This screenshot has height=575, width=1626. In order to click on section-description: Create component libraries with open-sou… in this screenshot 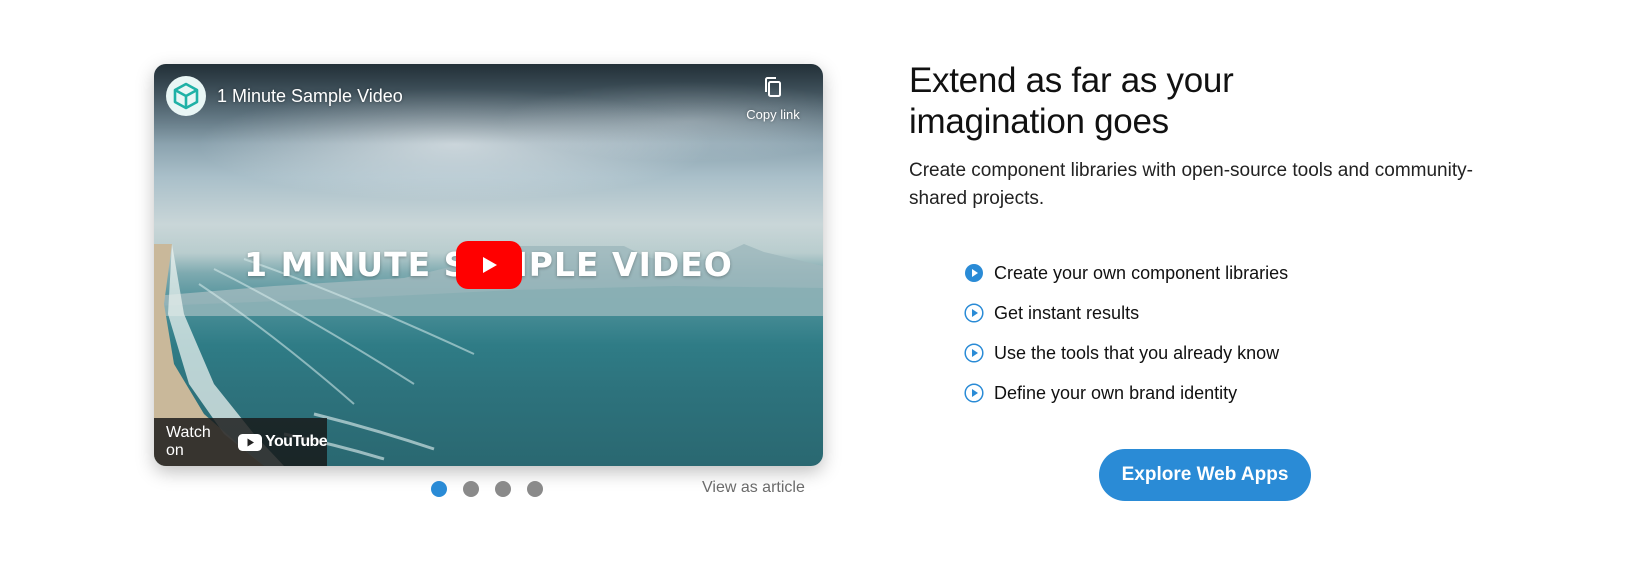, I will do `click(1191, 184)`.